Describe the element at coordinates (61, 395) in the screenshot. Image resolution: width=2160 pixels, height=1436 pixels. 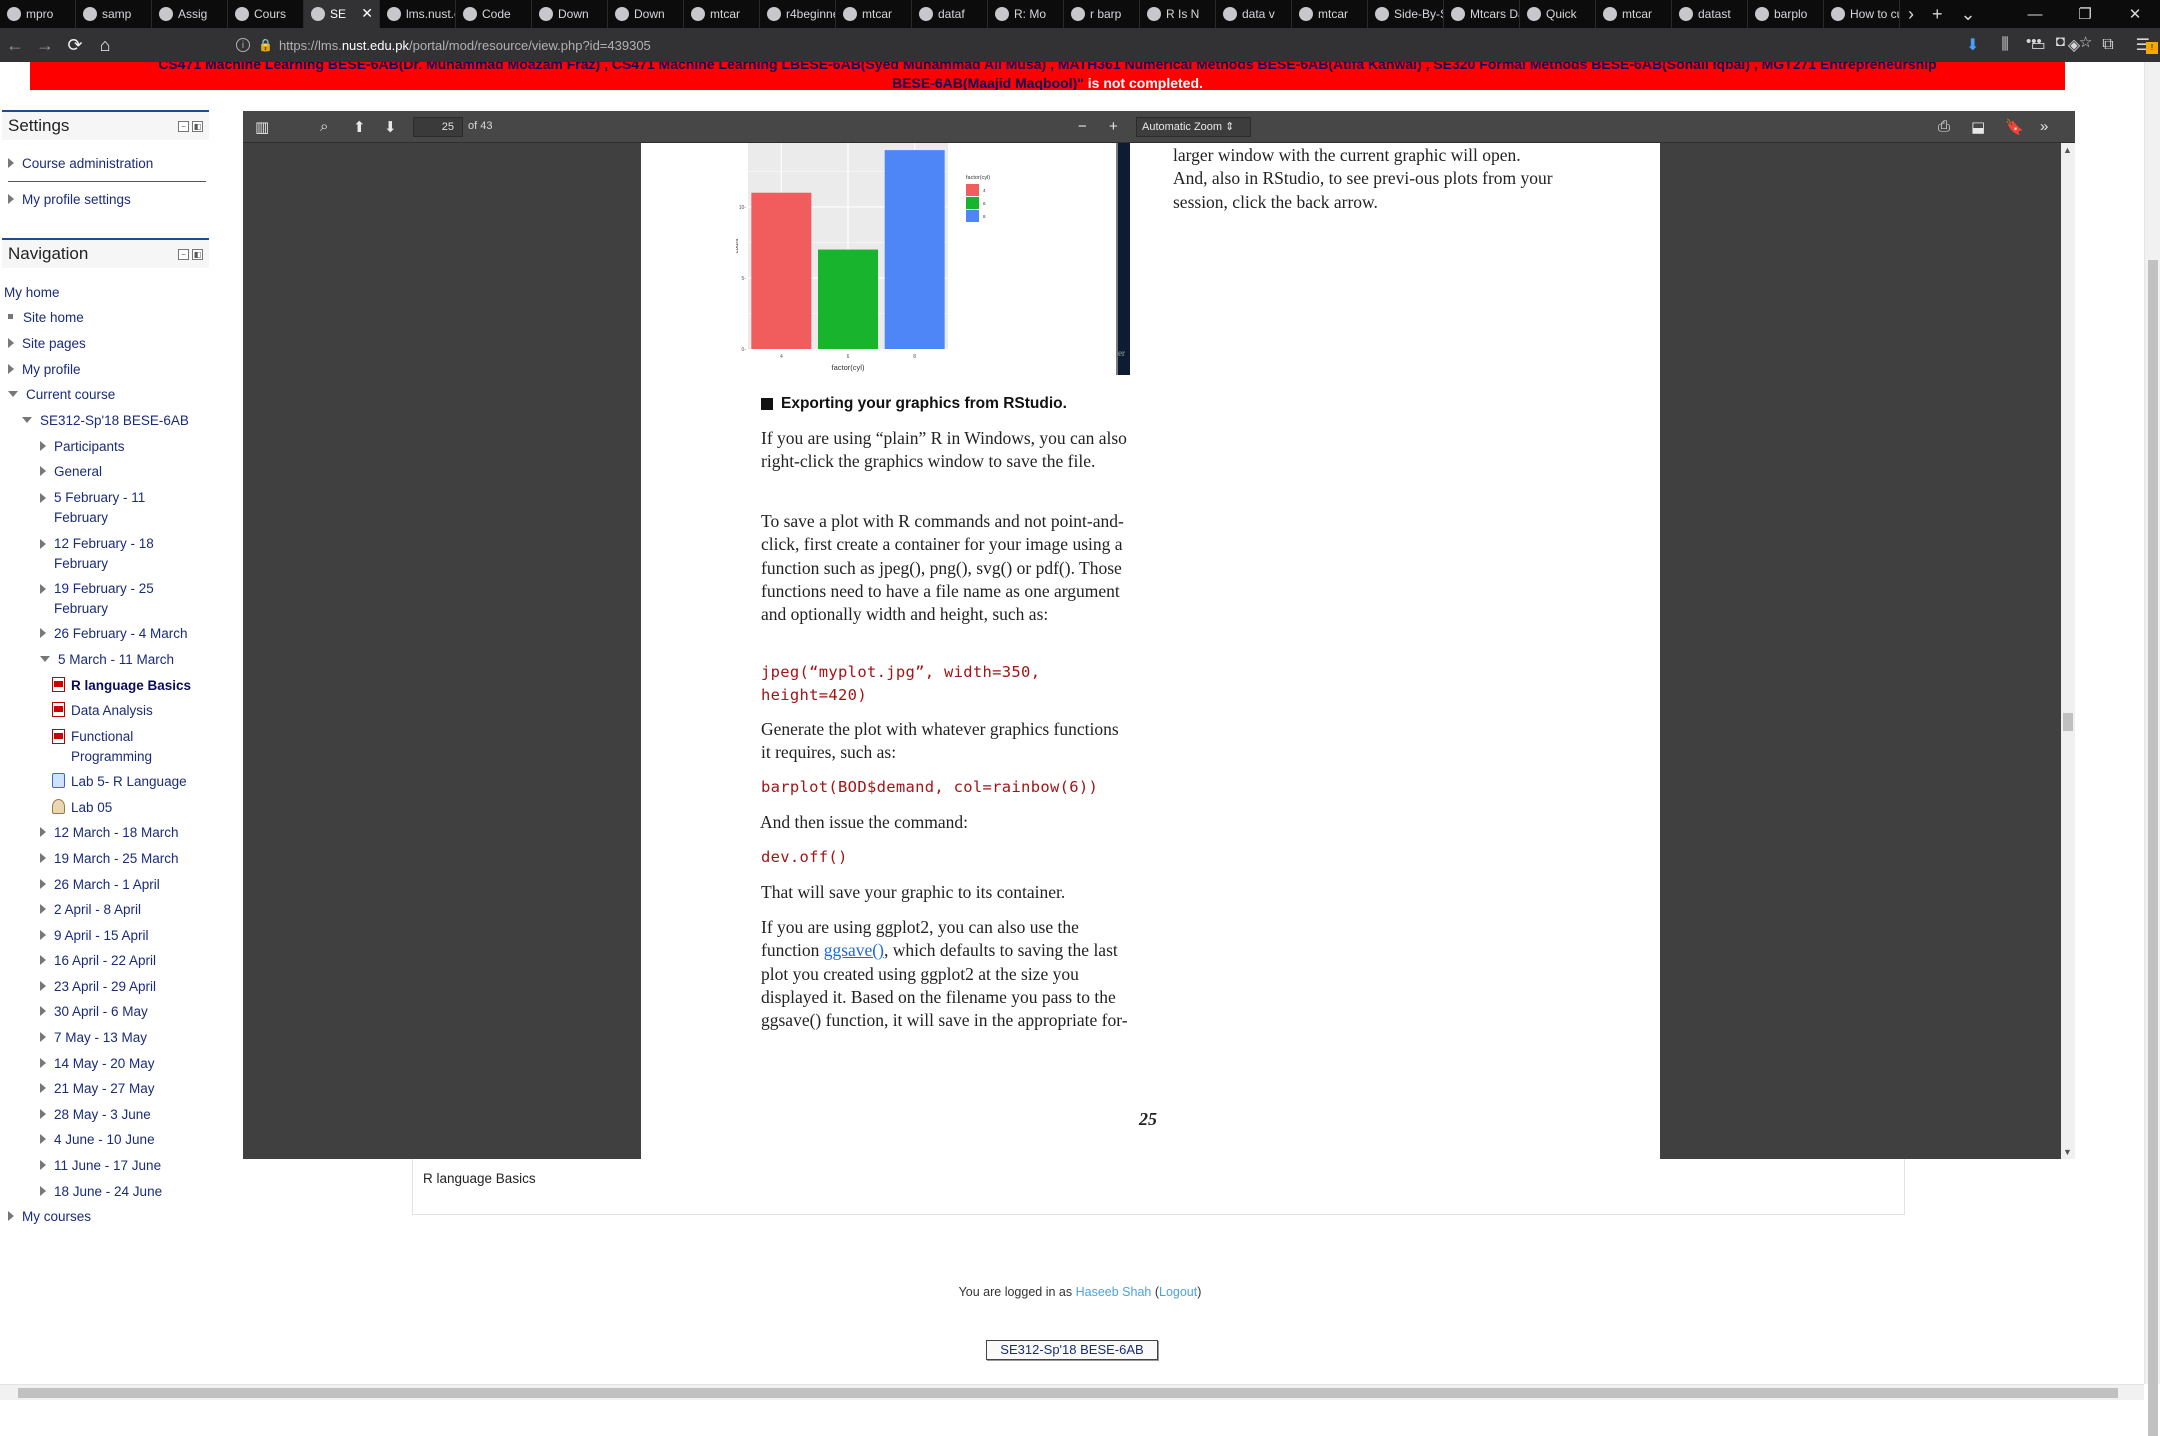
I see `nav-current-course: Current course` at that location.